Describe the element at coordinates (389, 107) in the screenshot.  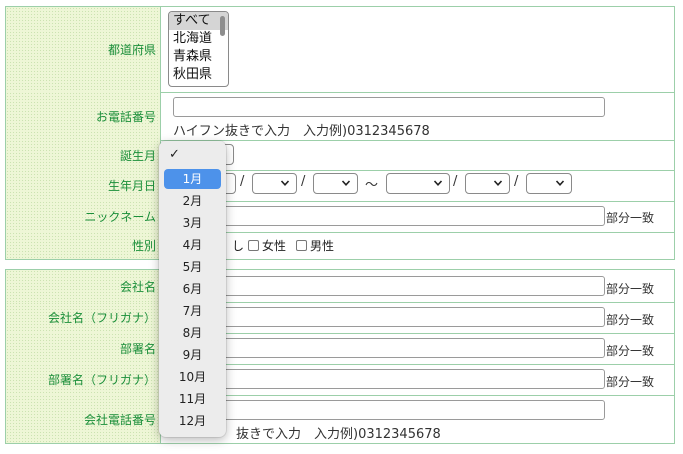
I see `phone-input` at that location.